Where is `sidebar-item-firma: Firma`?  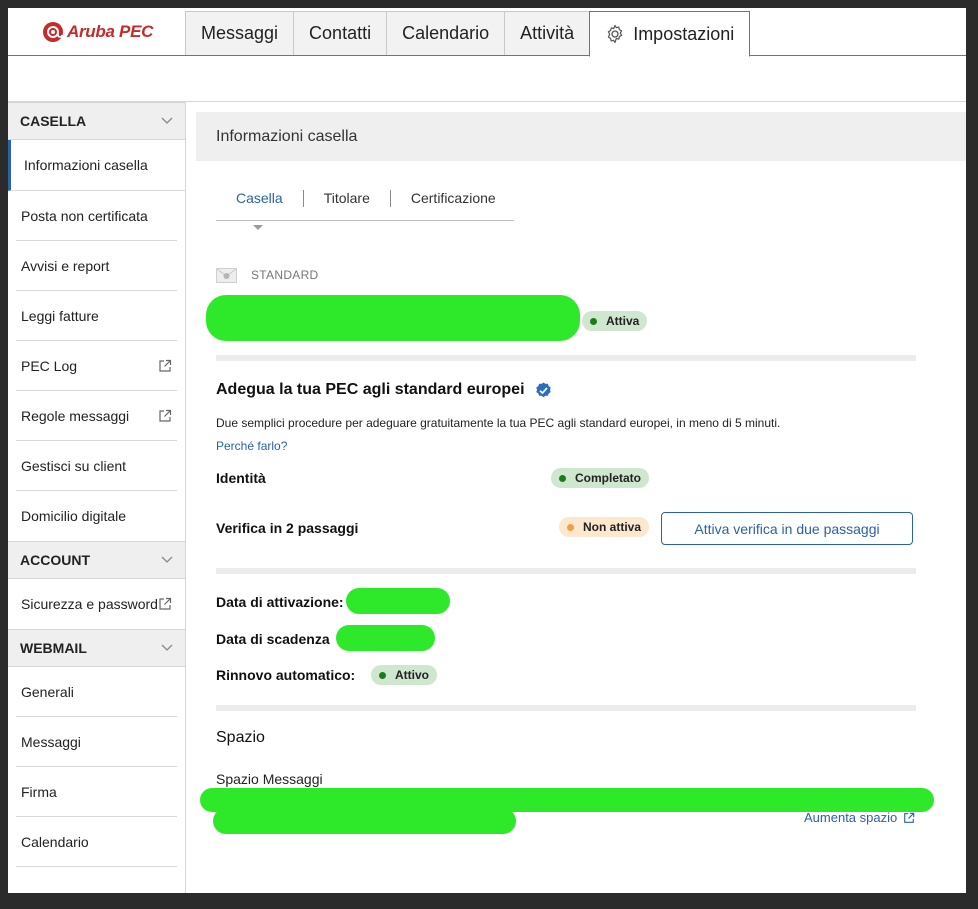 sidebar-item-firma: Firma is located at coordinates (96, 792).